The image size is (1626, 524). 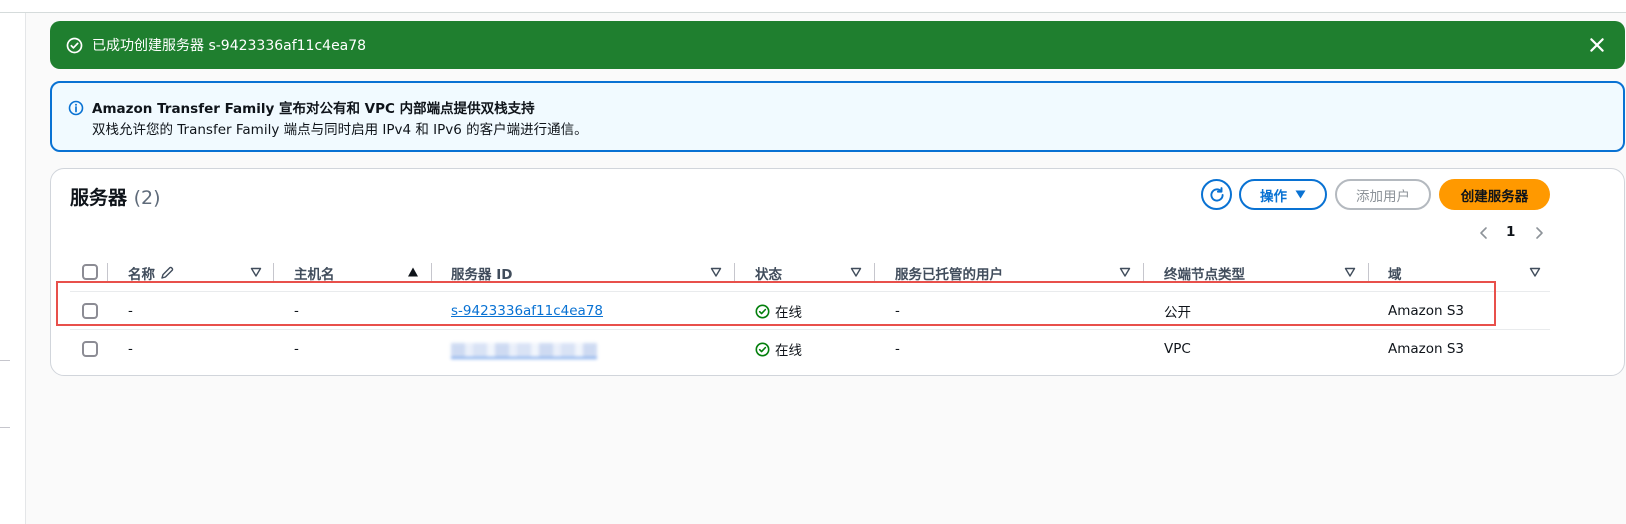 What do you see at coordinates (524, 351) in the screenshot?
I see `server-id-link-redacted` at bounding box center [524, 351].